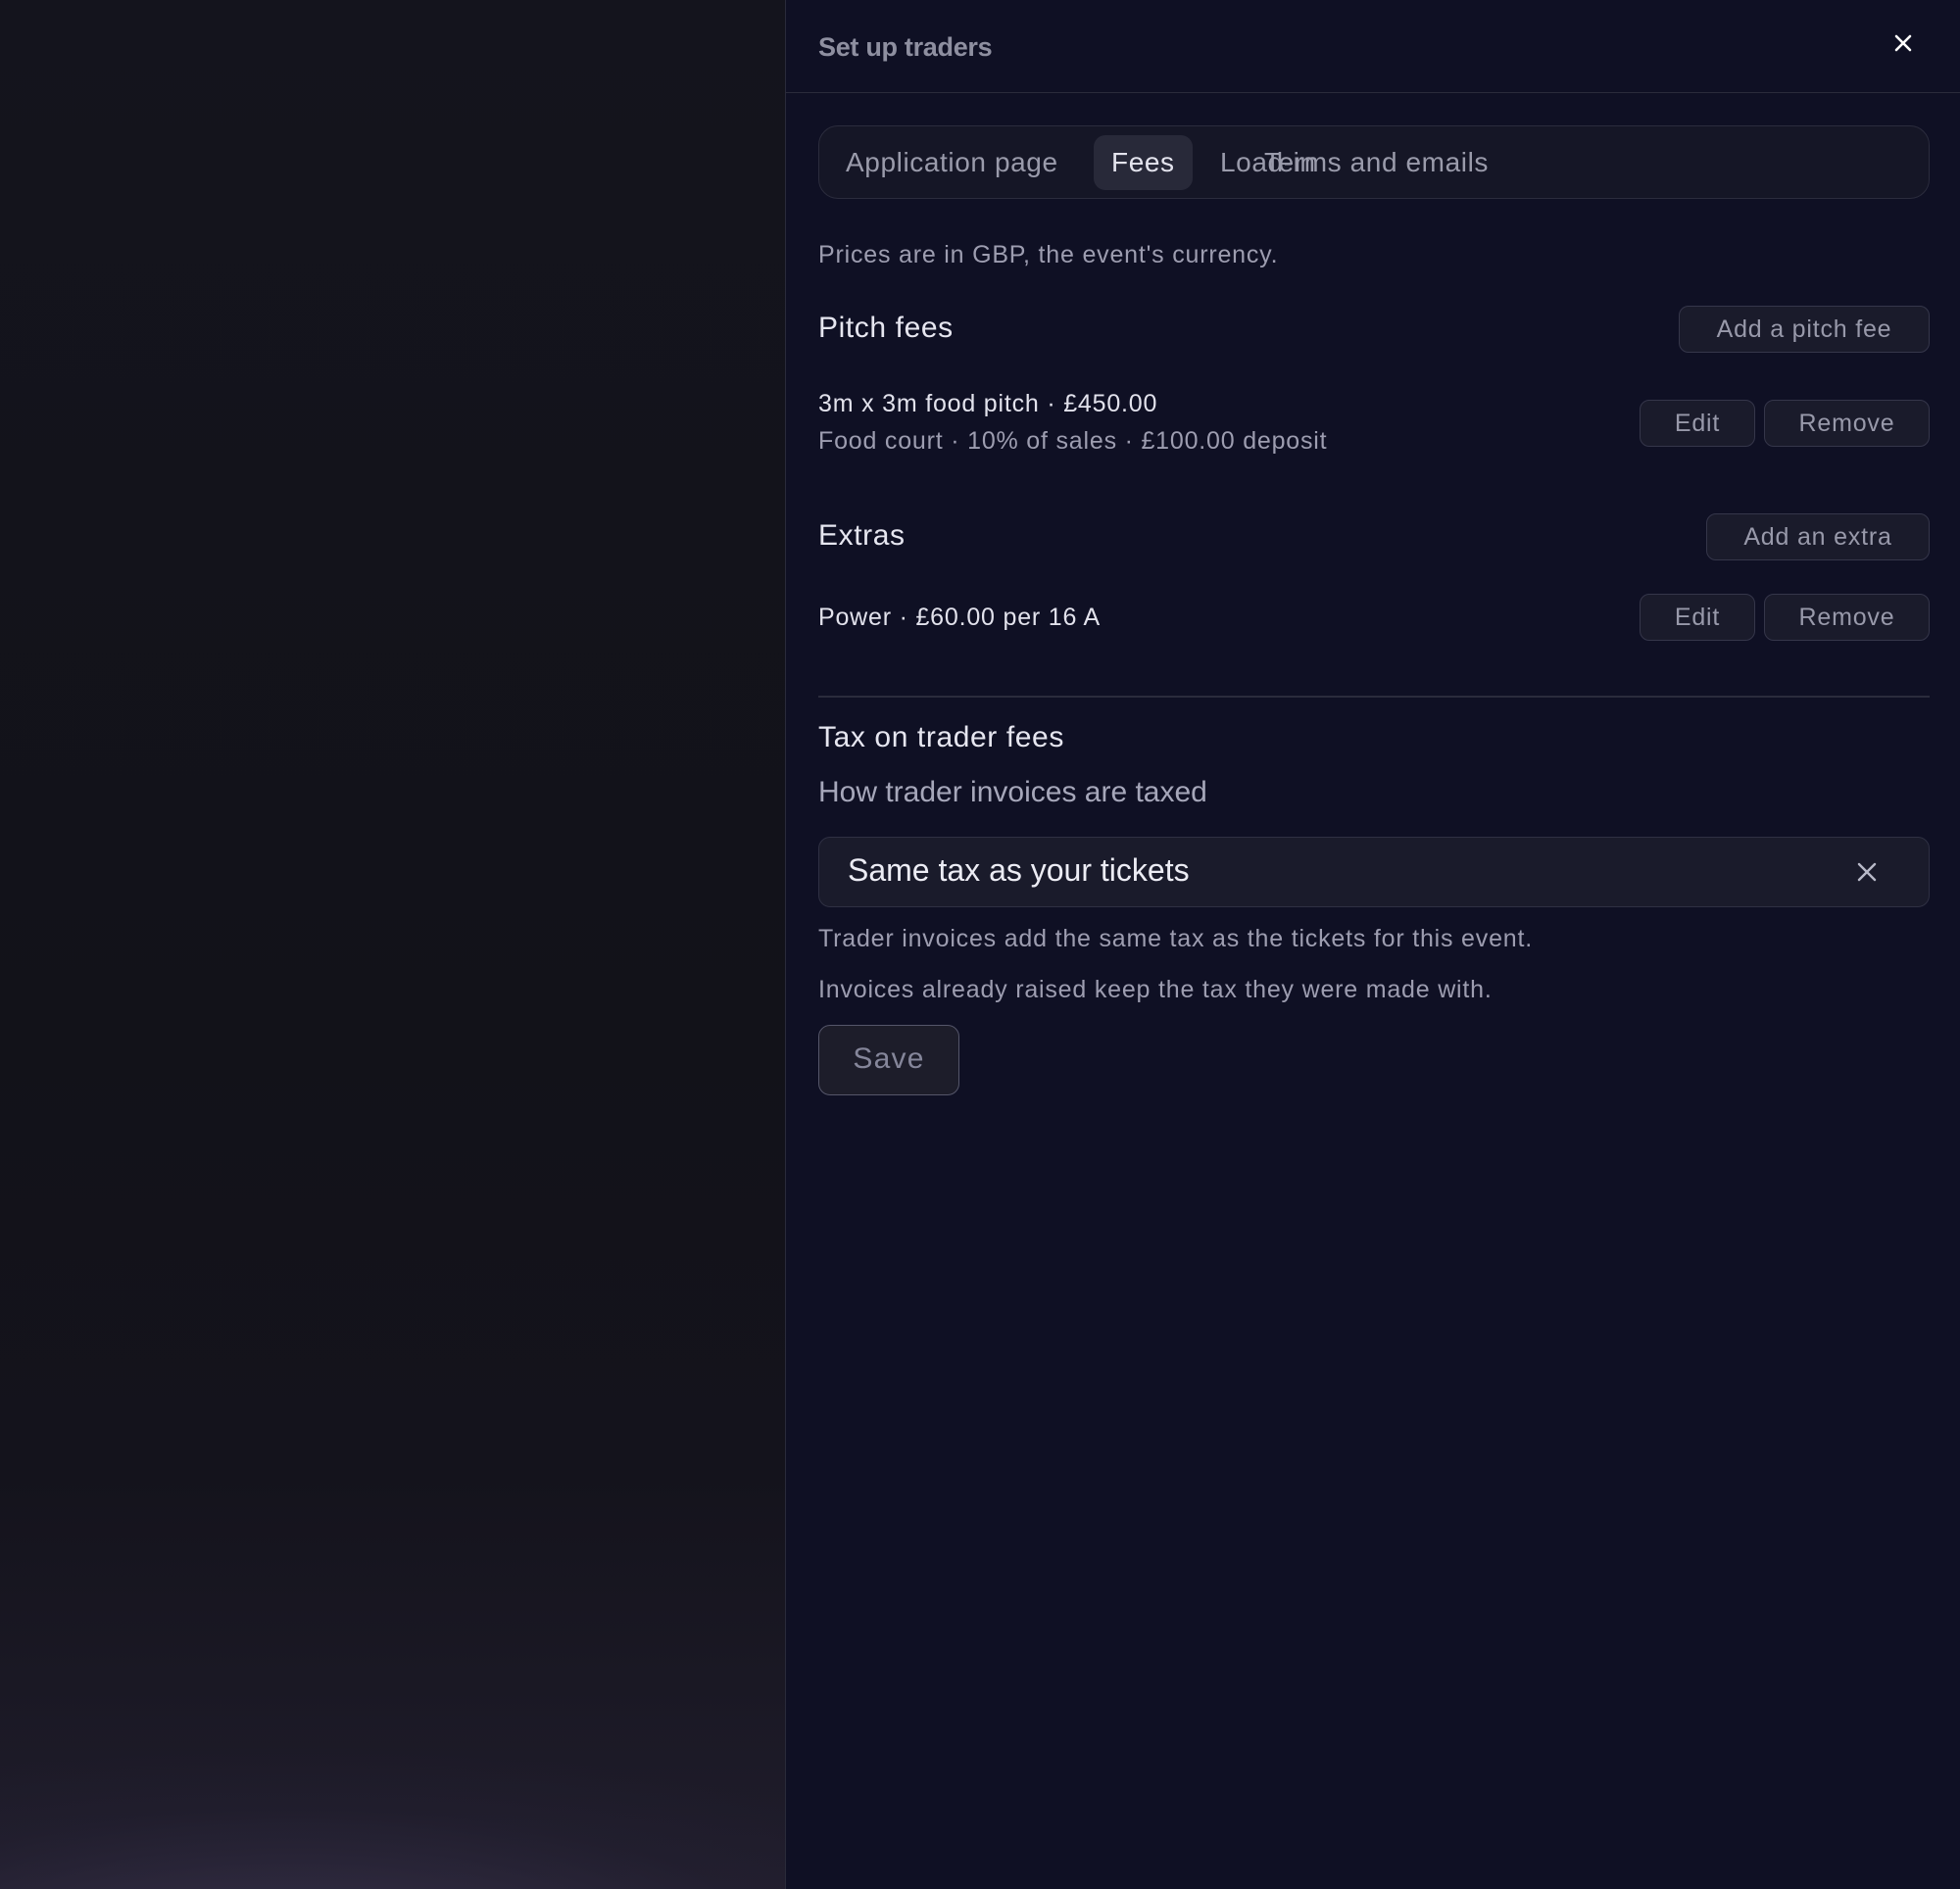 The height and width of the screenshot is (1889, 1960). Describe the element at coordinates (988, 403) in the screenshot. I see `pitch-fee-summary: 3m x 3m food pitch · £450.00` at that location.